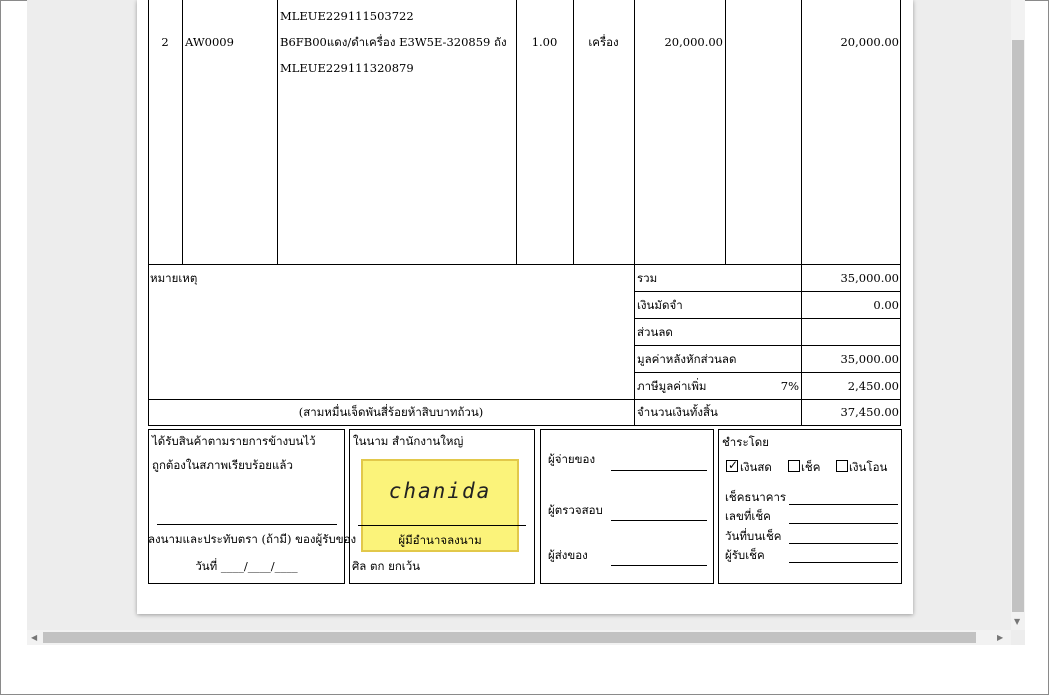 The width and height of the screenshot is (1049, 695). I want to click on horizontal-scroll-thumb, so click(509, 637).